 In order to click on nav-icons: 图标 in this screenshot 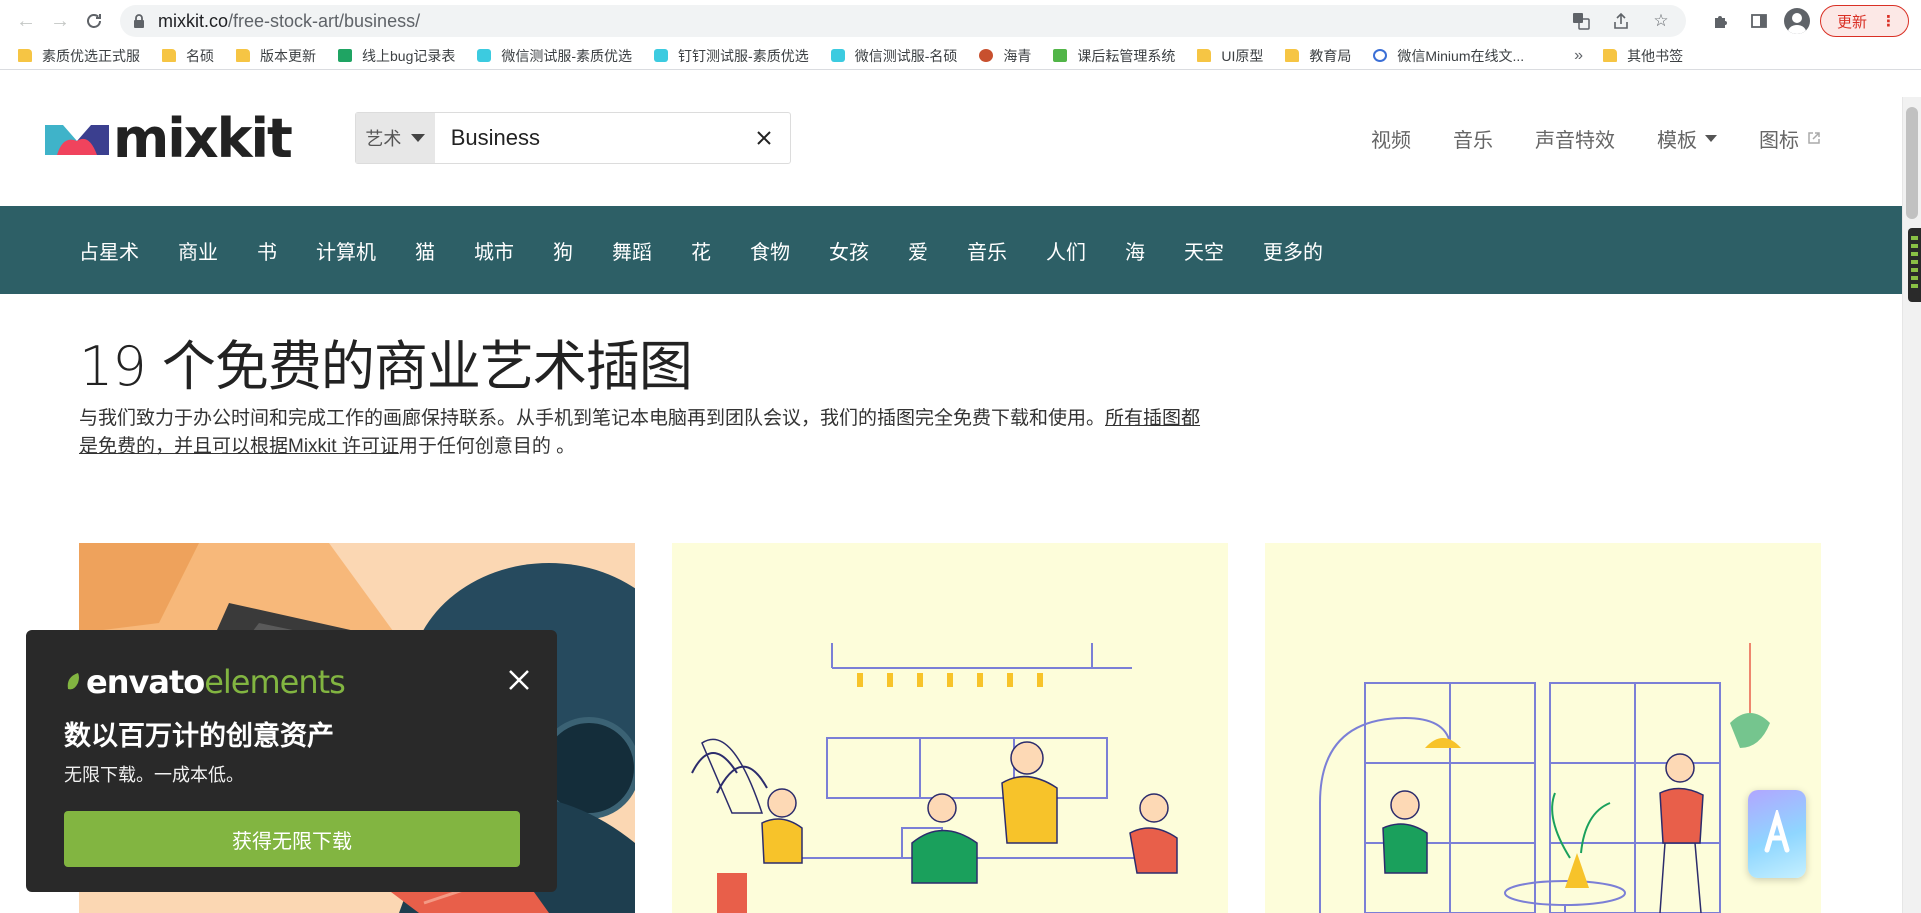, I will do `click(1790, 138)`.